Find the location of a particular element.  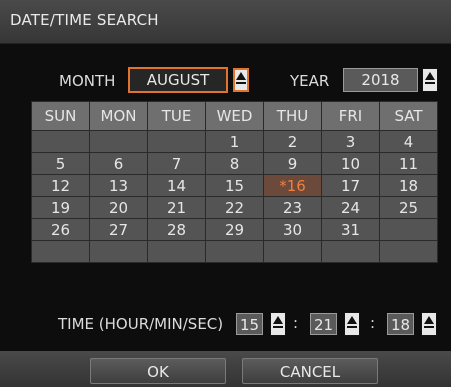

day-cell: 20 is located at coordinates (118, 207).